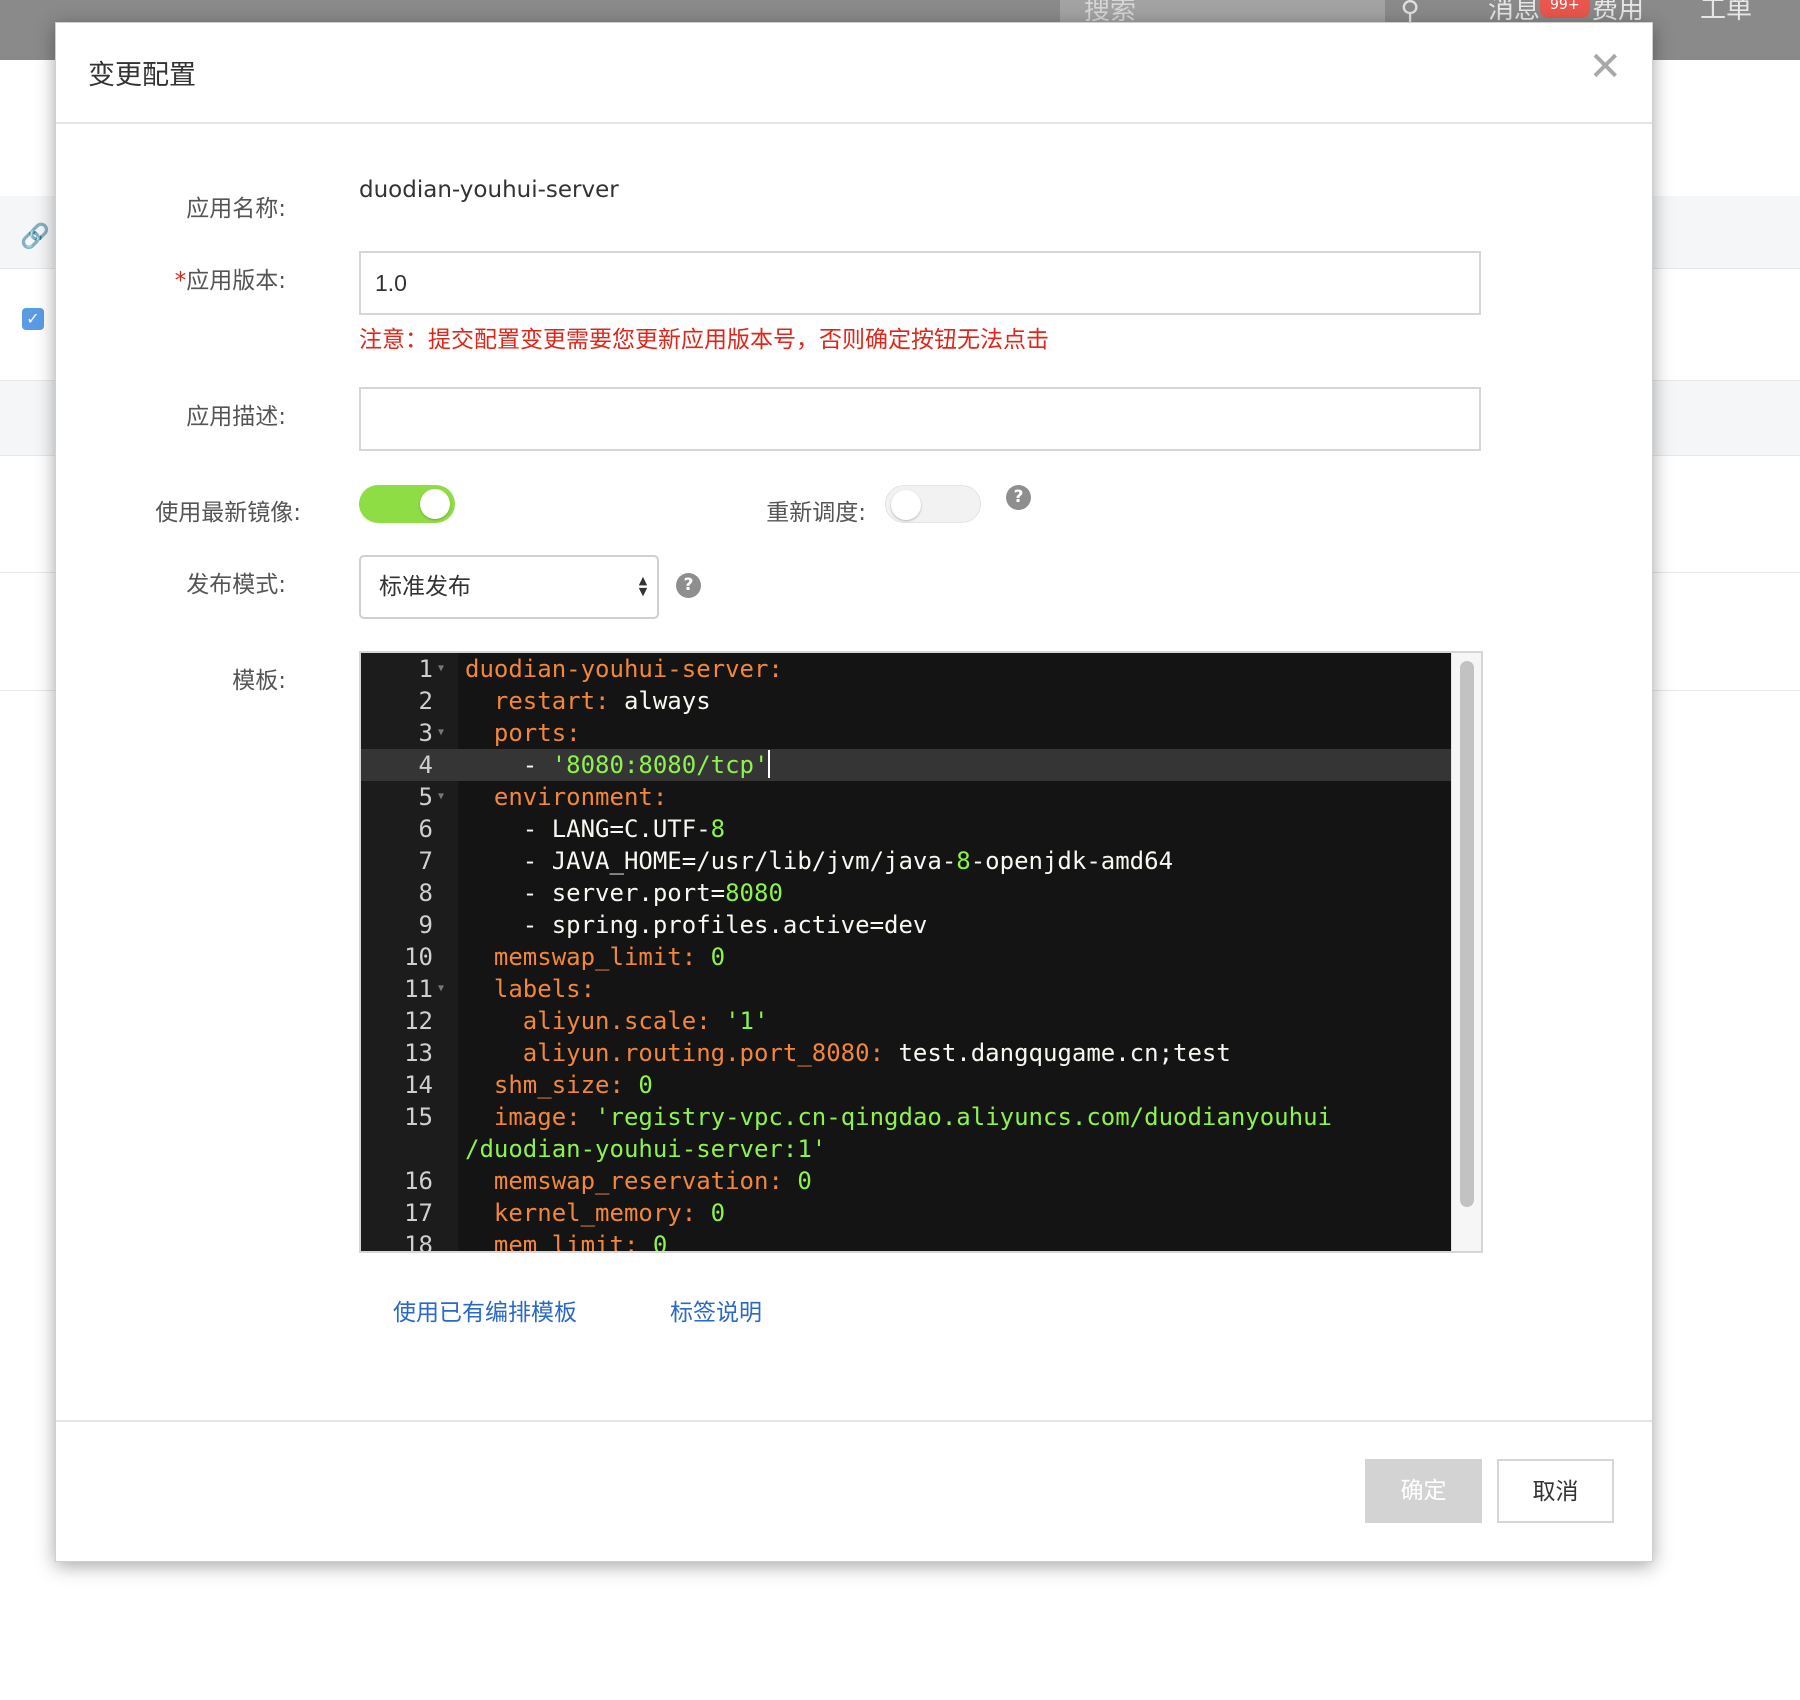 The height and width of the screenshot is (1700, 1800). What do you see at coordinates (1222, 11) in the screenshot?
I see `global-search-input: 搜索` at bounding box center [1222, 11].